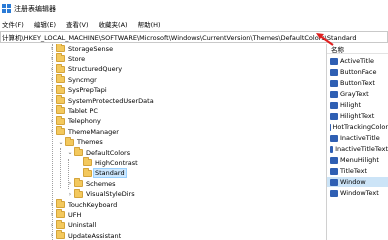 Image resolution: width=388 pixels, height=240 pixels. I want to click on tree-item: › VisualStyleDirs, so click(101, 194).